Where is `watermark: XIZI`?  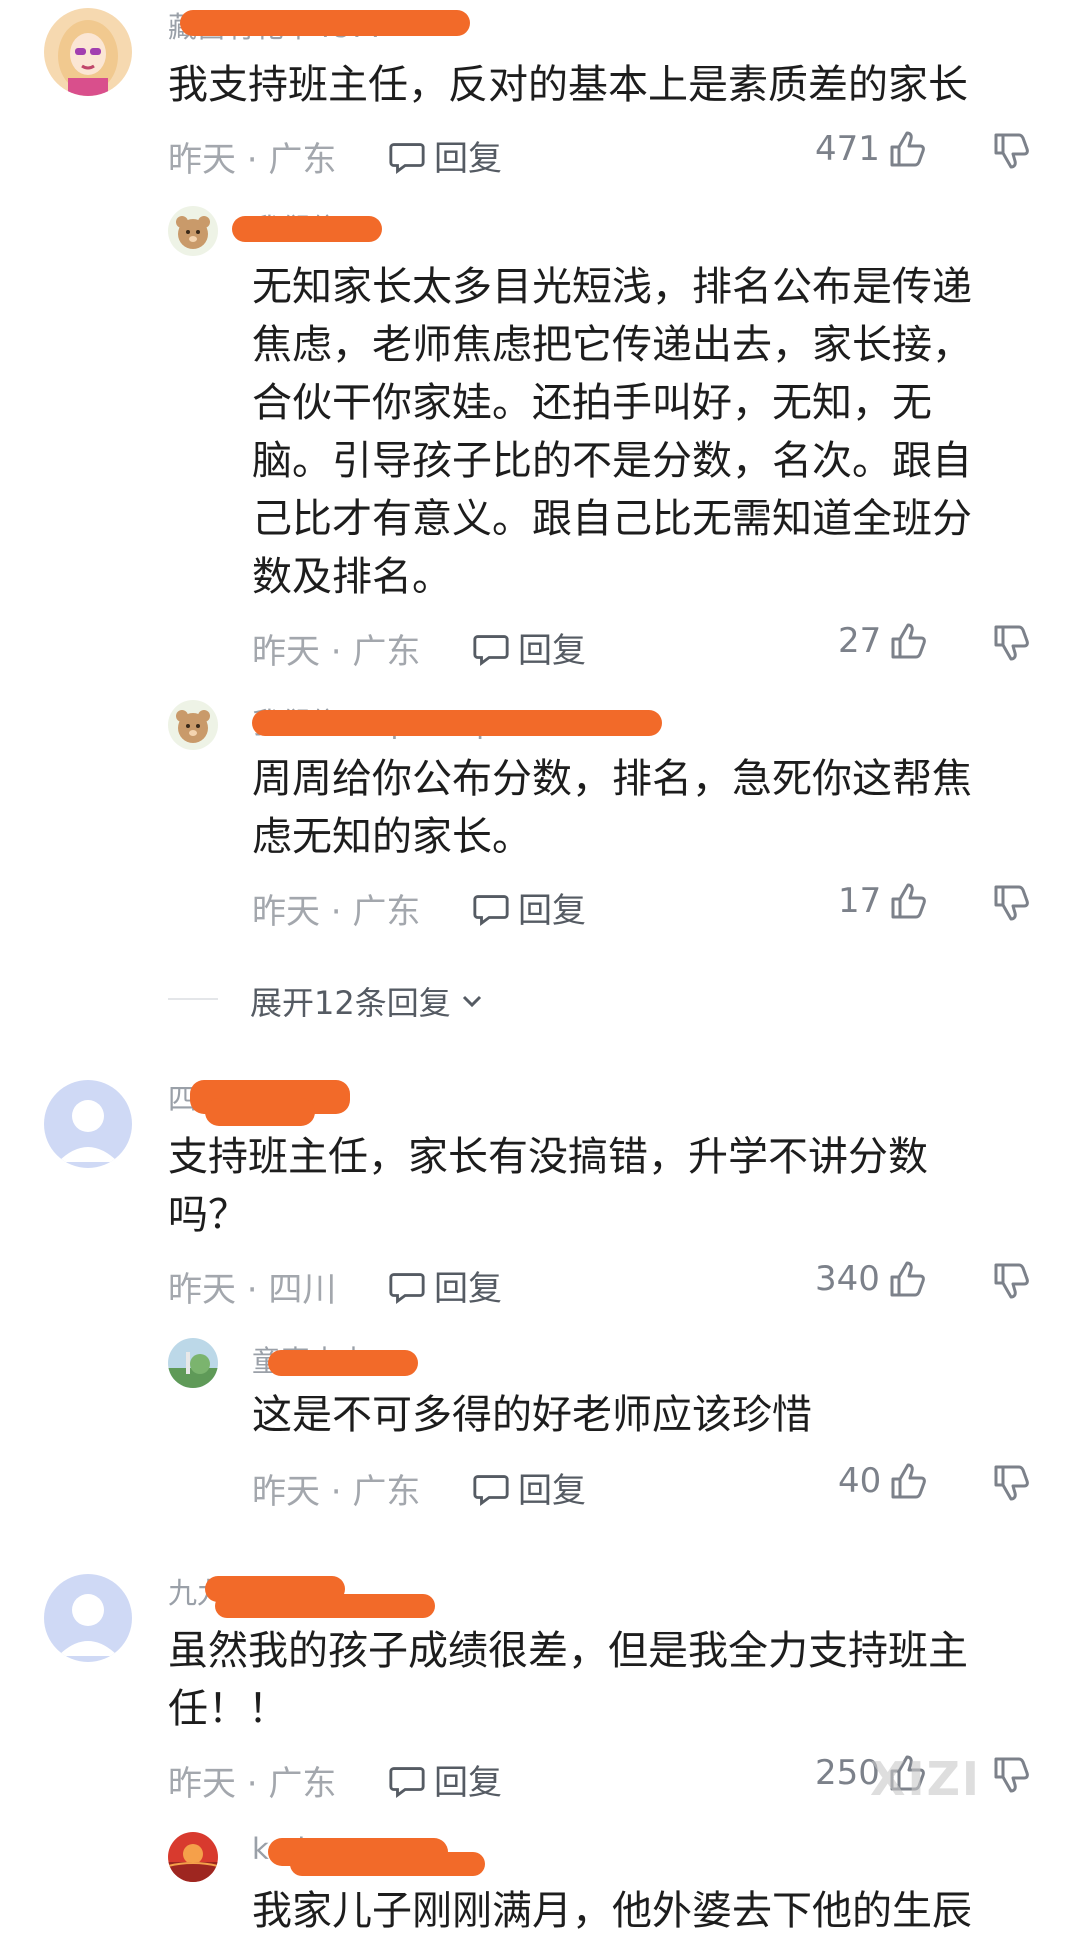 watermark: XIZI is located at coordinates (926, 1779).